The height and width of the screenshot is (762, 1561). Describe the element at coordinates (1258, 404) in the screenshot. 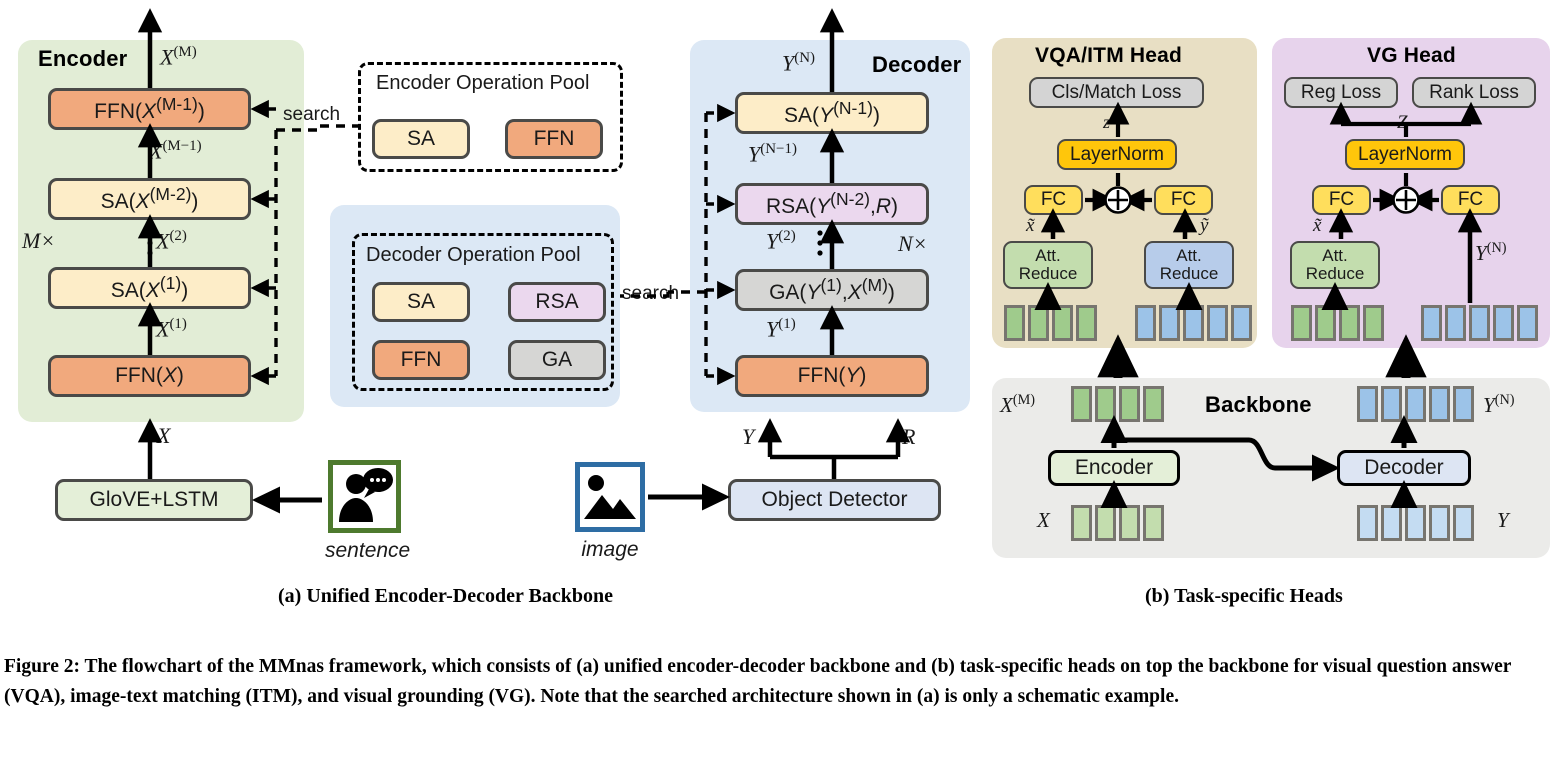

I see `backbone-title: Backbone` at that location.